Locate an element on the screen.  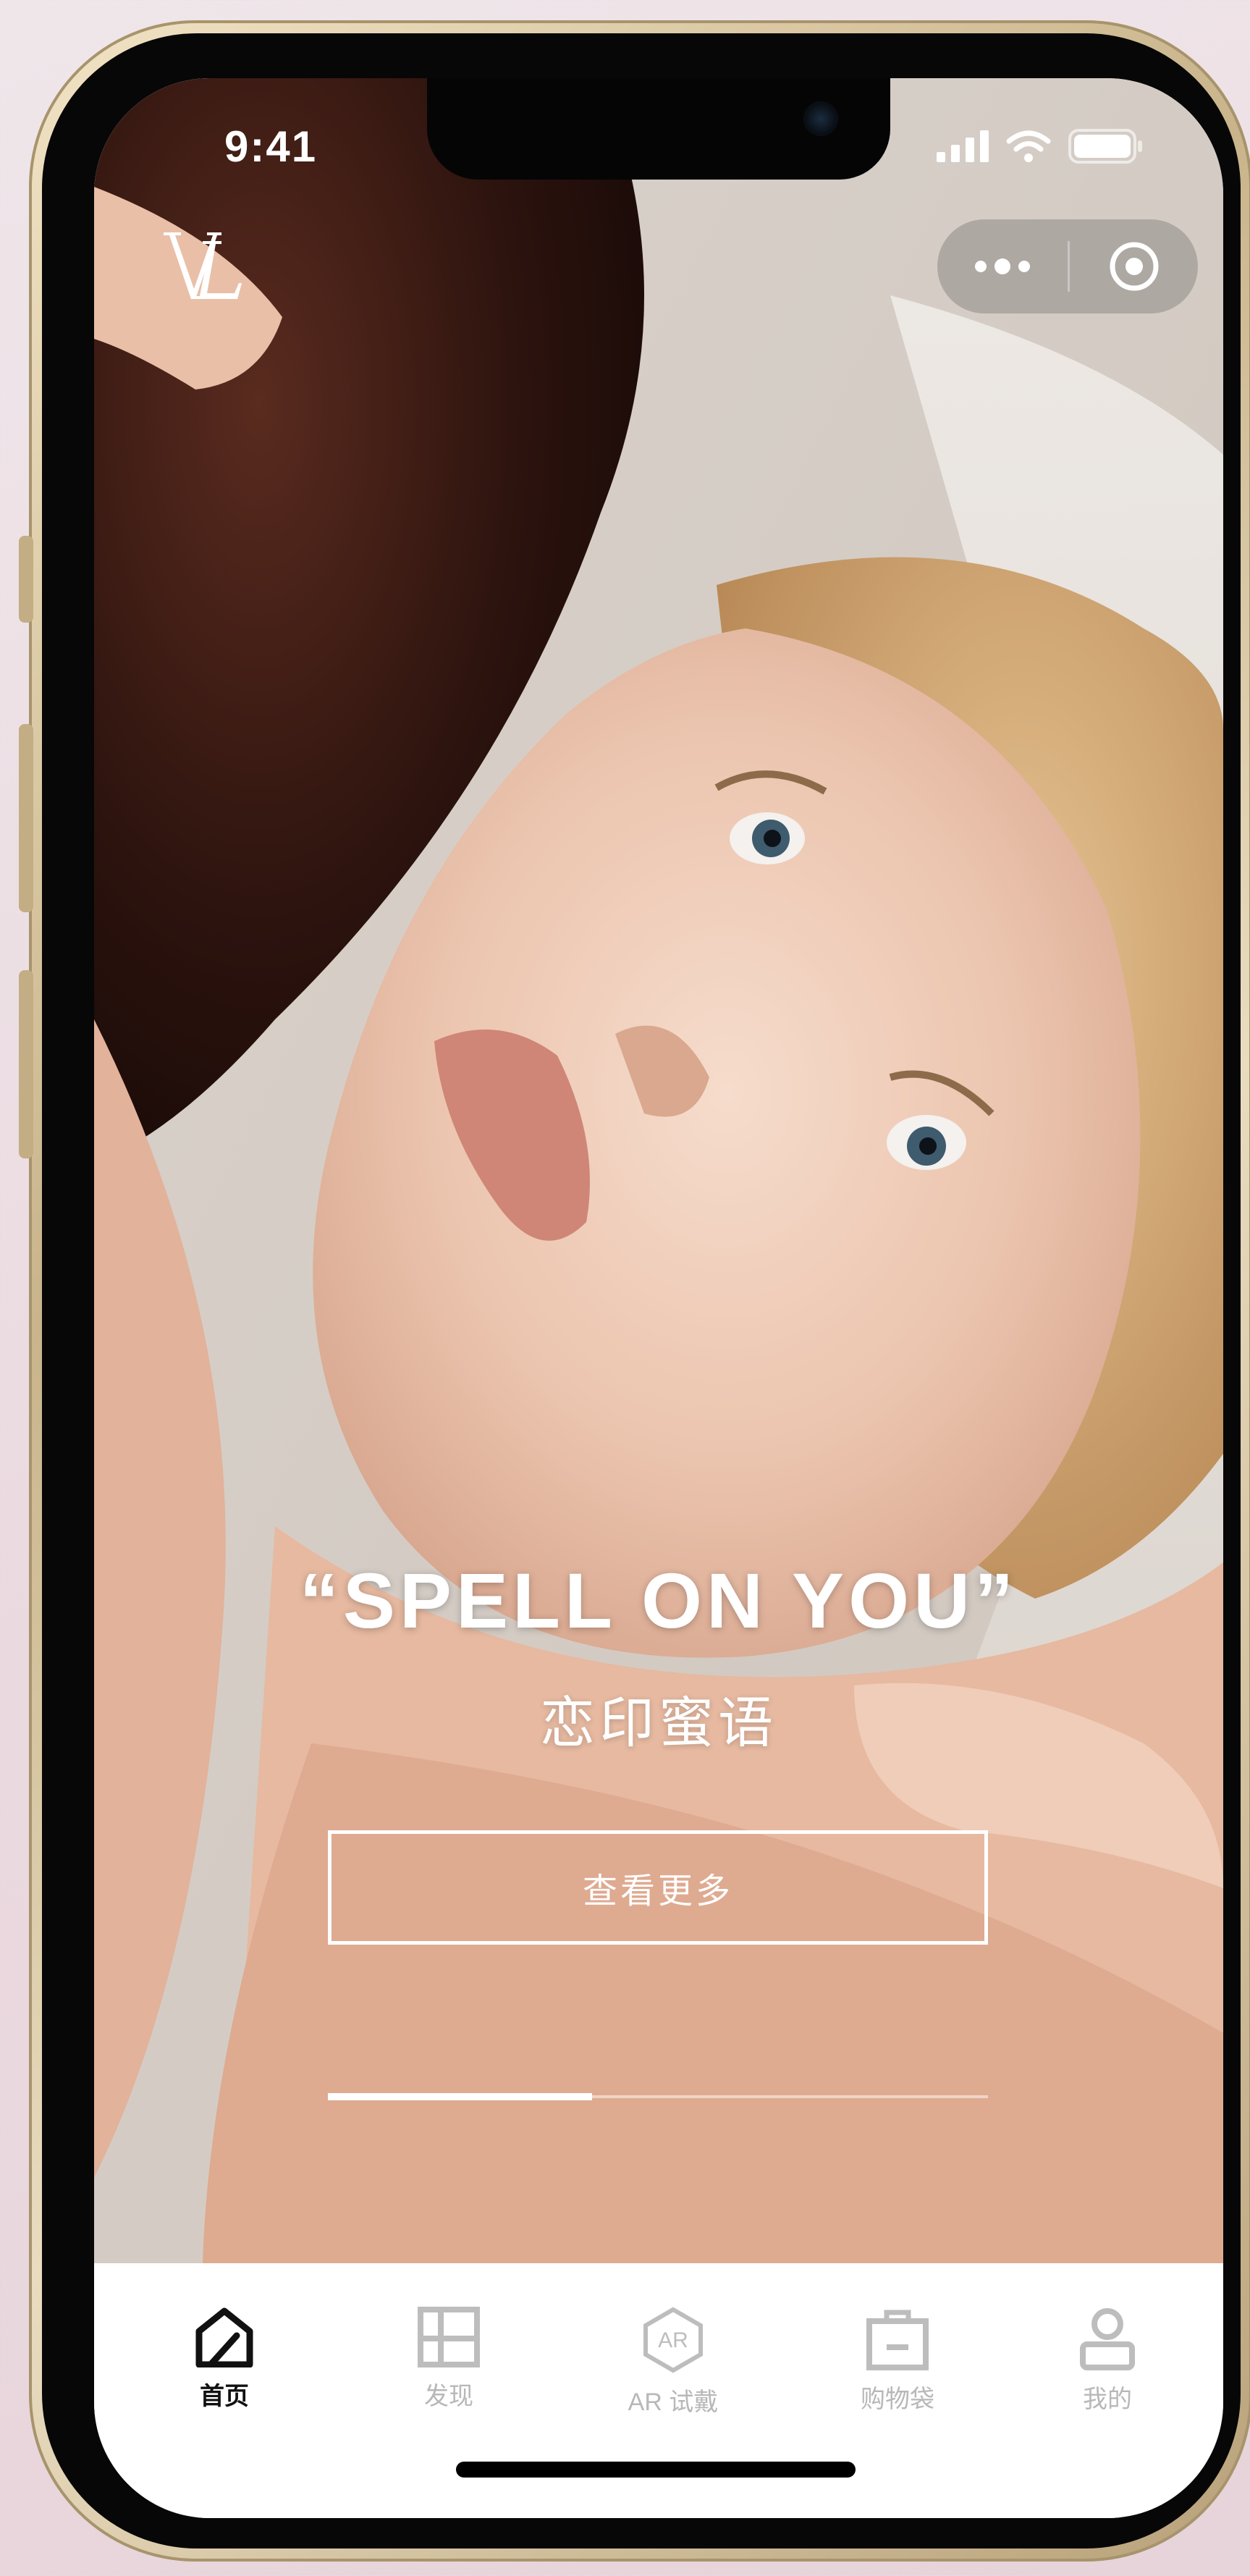
svg-text: AR is located at coordinates (673, 2340).